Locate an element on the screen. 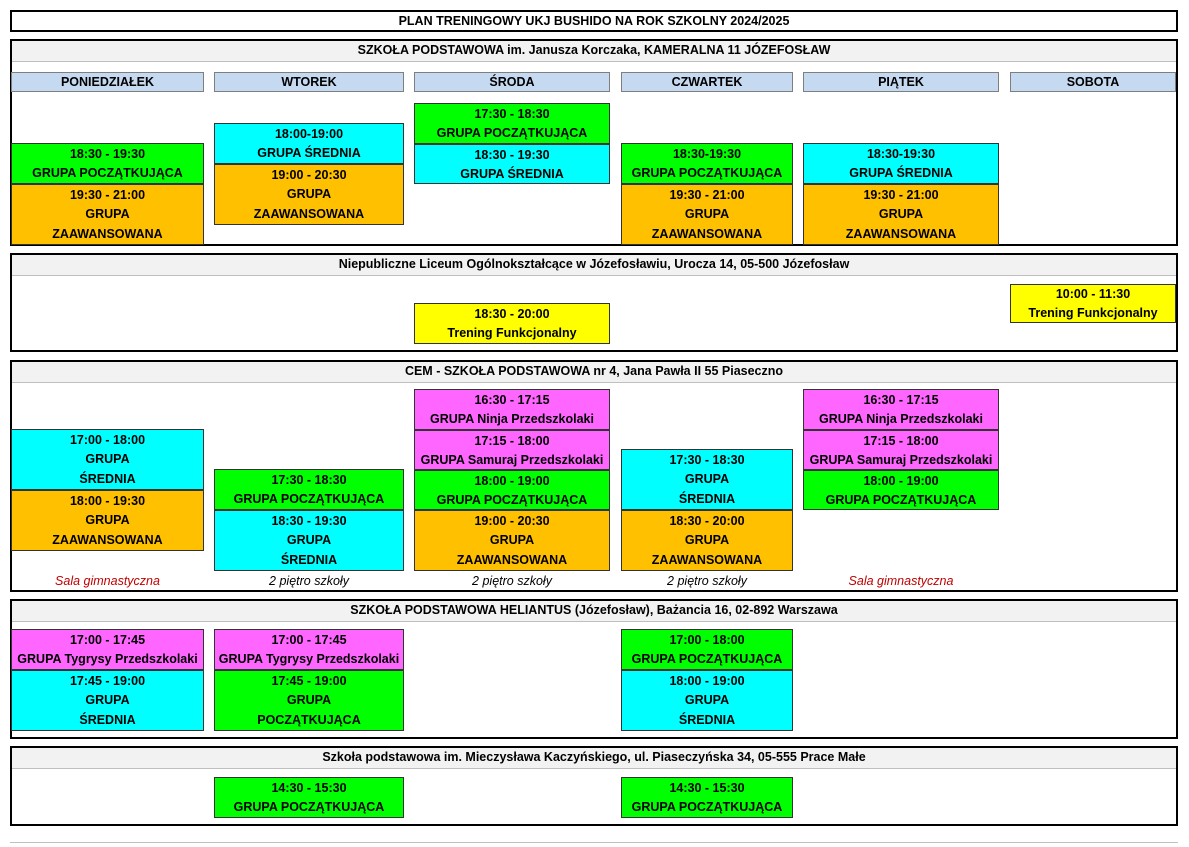 The width and height of the screenshot is (1189, 847). session-cell: 17:00 - 18:00 GRUPA ŚREDNIA is located at coordinates (107, 459).